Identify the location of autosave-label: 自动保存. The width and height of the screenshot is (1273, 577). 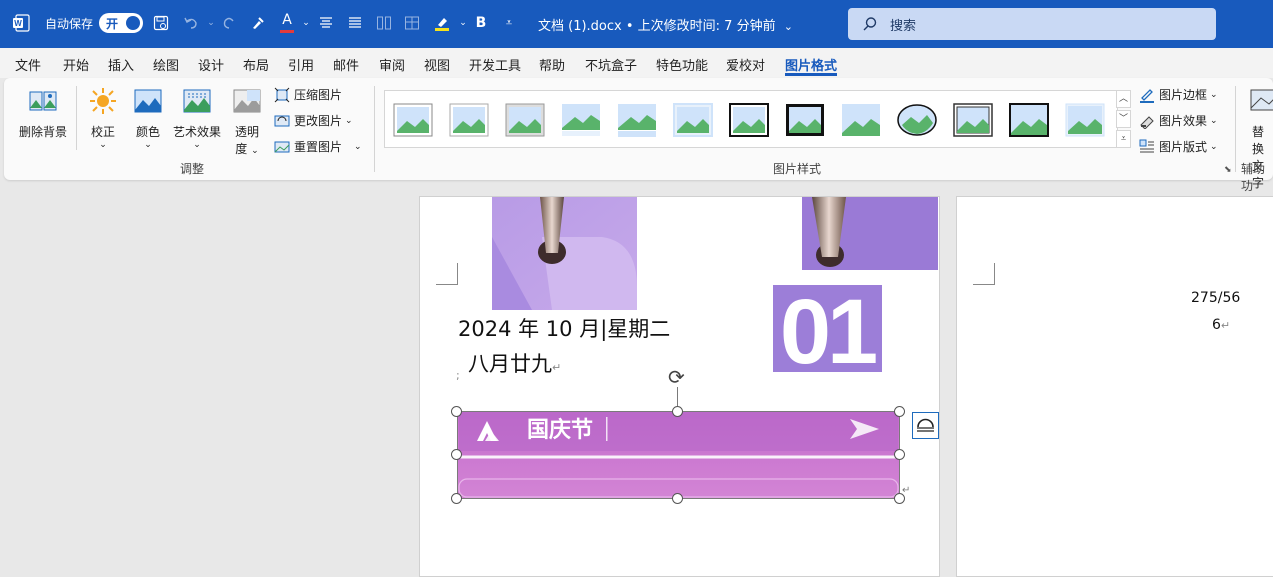
(69, 24).